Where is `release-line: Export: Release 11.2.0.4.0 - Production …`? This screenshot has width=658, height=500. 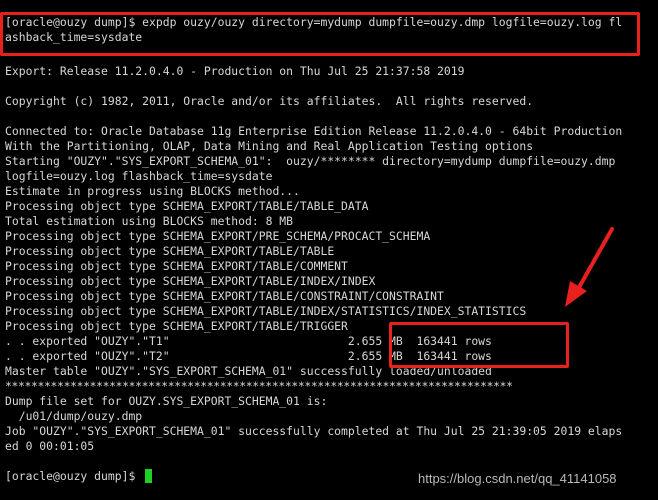
release-line: Export: Release 11.2.0.4.0 - Production … is located at coordinates (235, 71).